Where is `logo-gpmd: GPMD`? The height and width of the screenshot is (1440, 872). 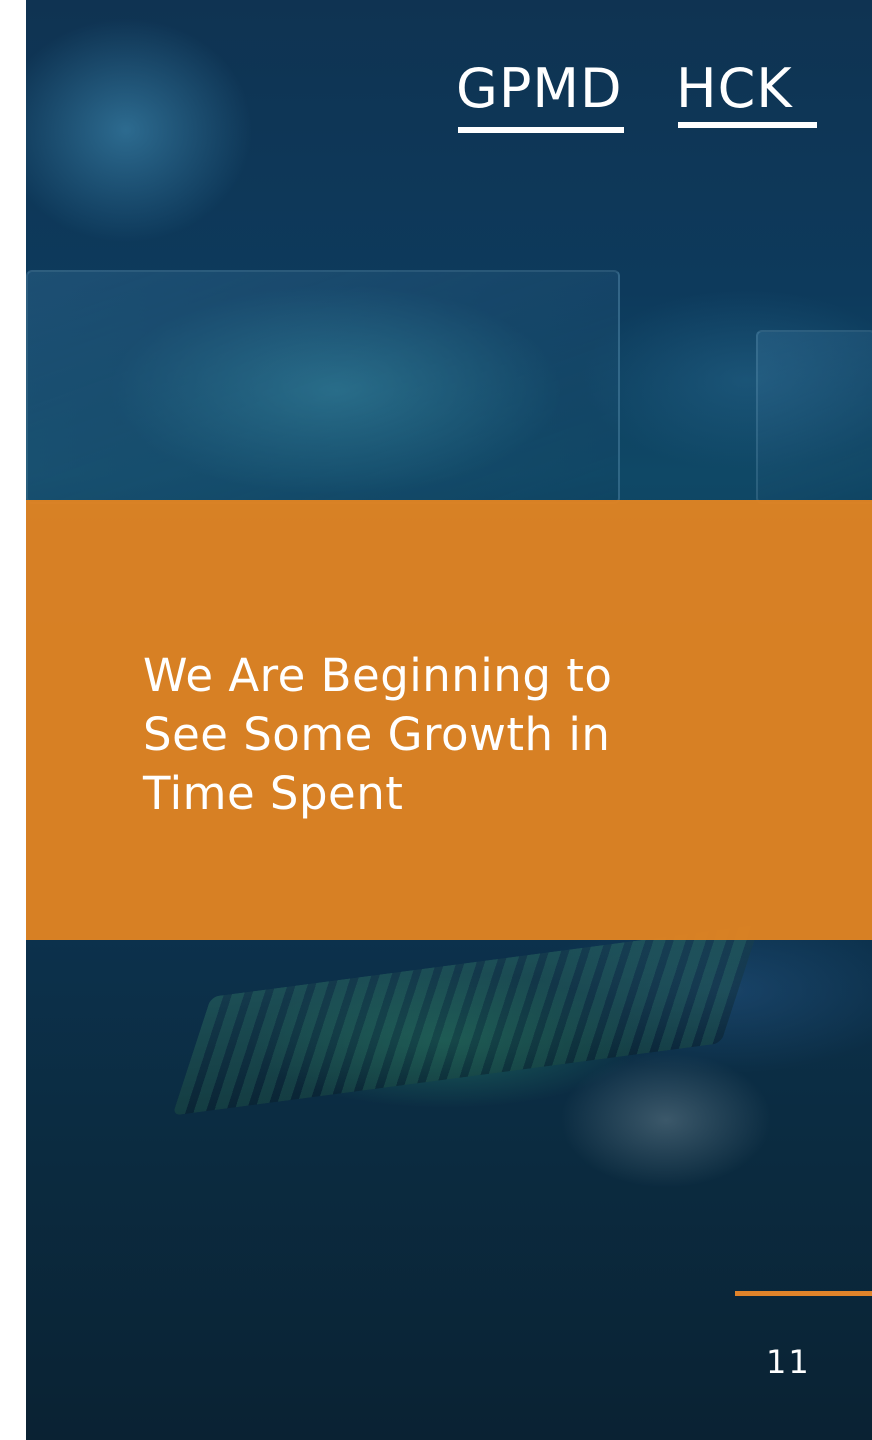 logo-gpmd: GPMD is located at coordinates (539, 88).